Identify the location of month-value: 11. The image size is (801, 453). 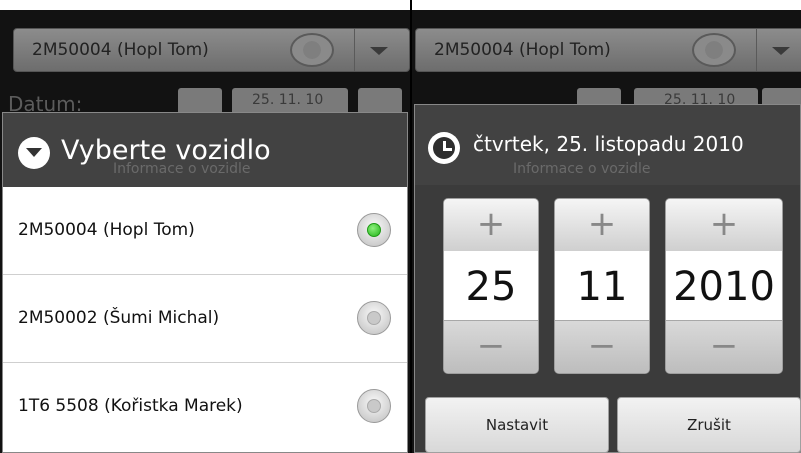
(602, 287).